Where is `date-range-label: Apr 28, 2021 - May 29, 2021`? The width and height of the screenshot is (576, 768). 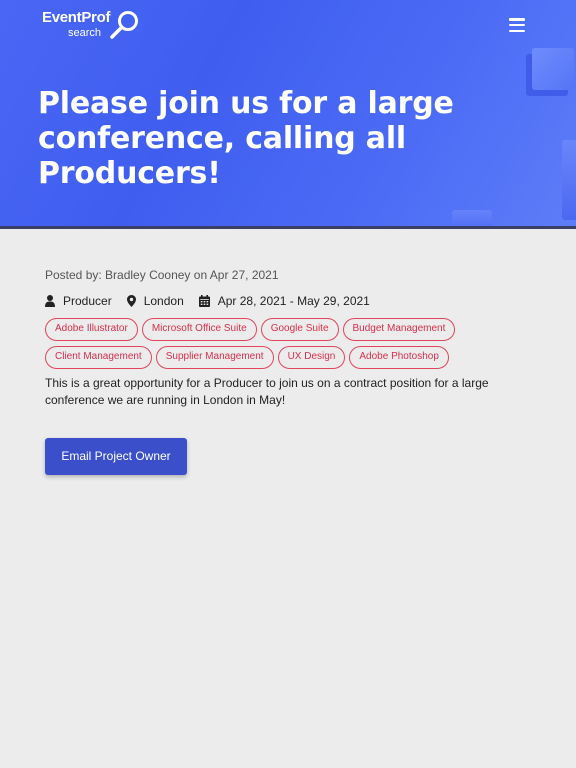 date-range-label: Apr 28, 2021 - May 29, 2021 is located at coordinates (293, 301).